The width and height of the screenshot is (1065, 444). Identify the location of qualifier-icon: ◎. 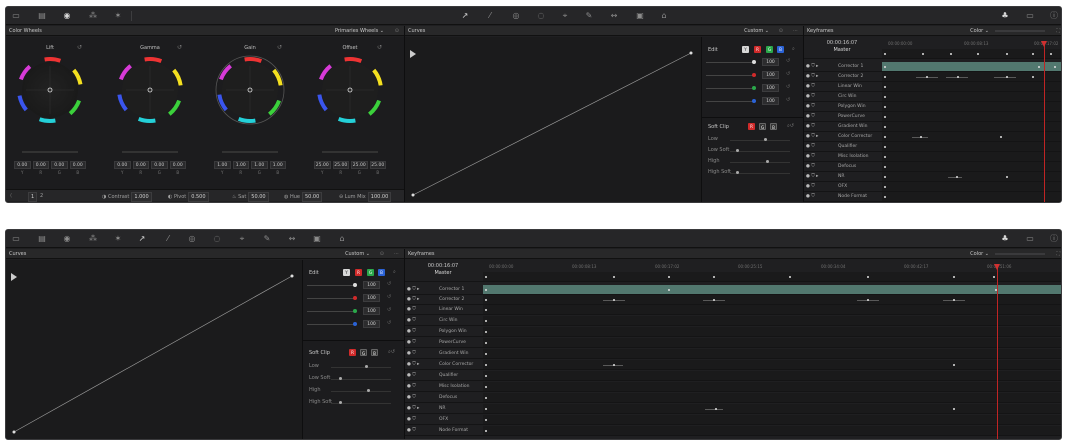
(192, 239).